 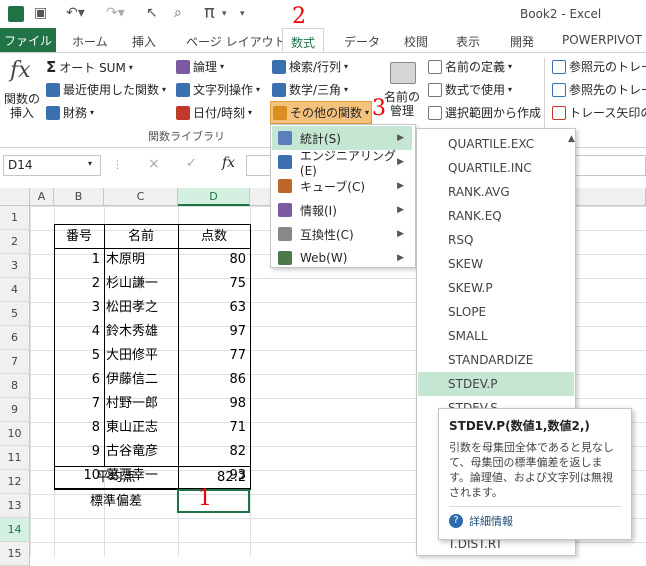 I want to click on recent-functions-button: 最近使用した関数 ▾, so click(x=106, y=89).